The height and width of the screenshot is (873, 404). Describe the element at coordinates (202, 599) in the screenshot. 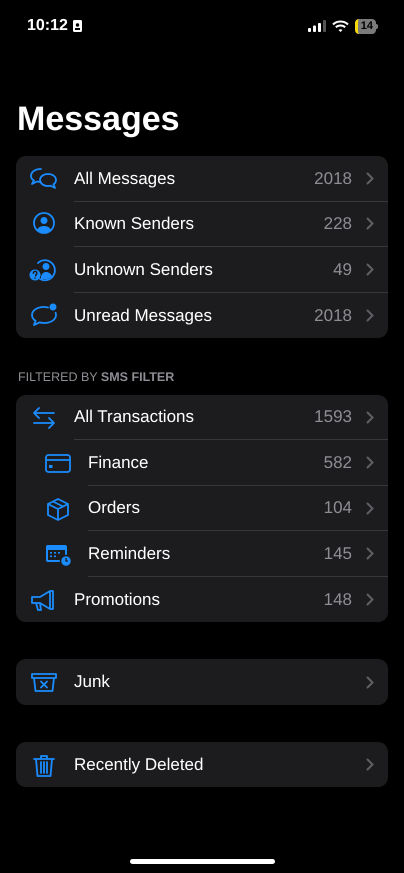

I see `mailbox-row: Promotions 148` at that location.